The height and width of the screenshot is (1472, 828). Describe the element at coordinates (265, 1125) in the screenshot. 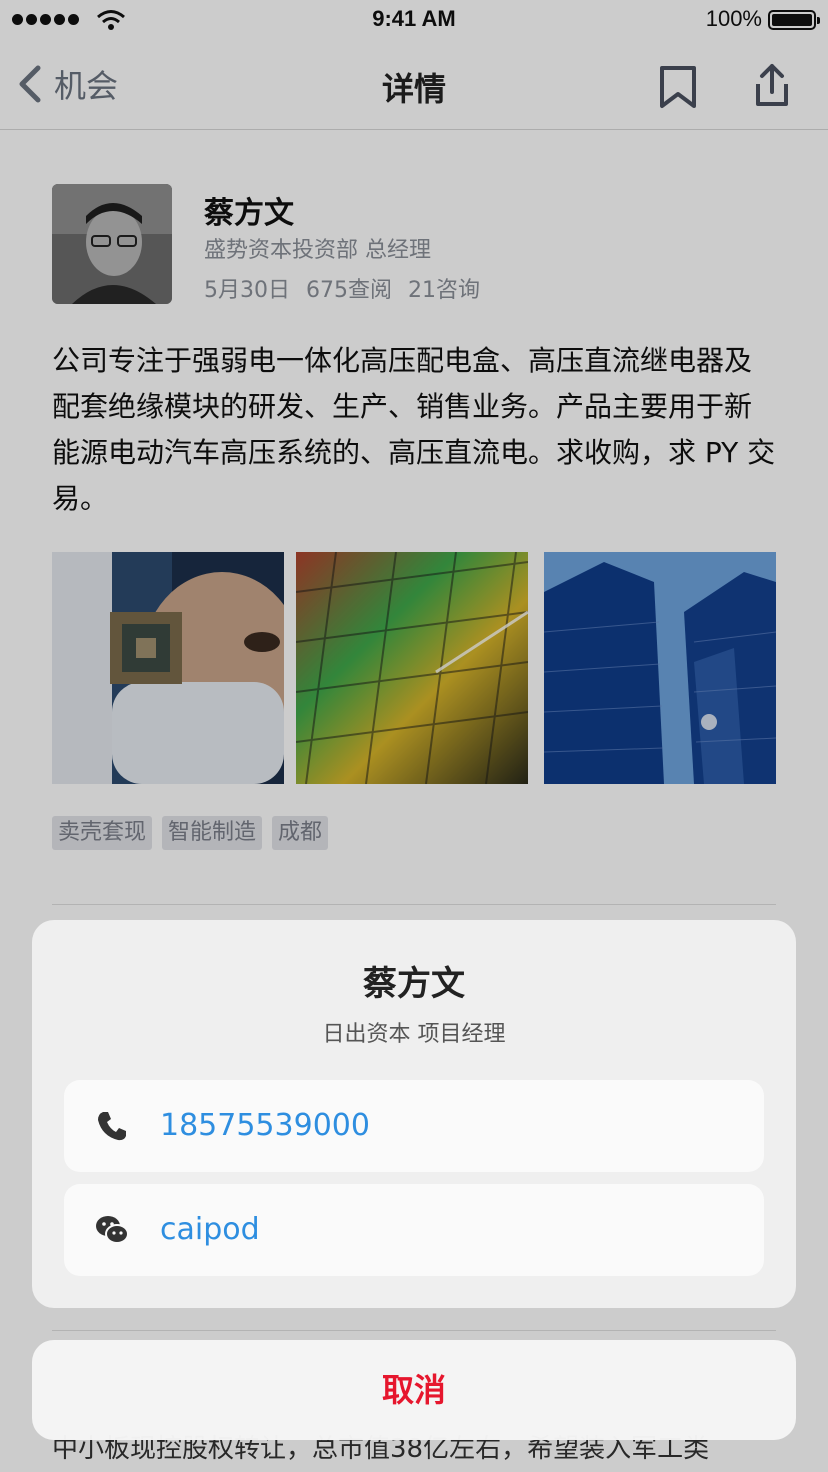

I see `phone-number: 18575539000` at that location.